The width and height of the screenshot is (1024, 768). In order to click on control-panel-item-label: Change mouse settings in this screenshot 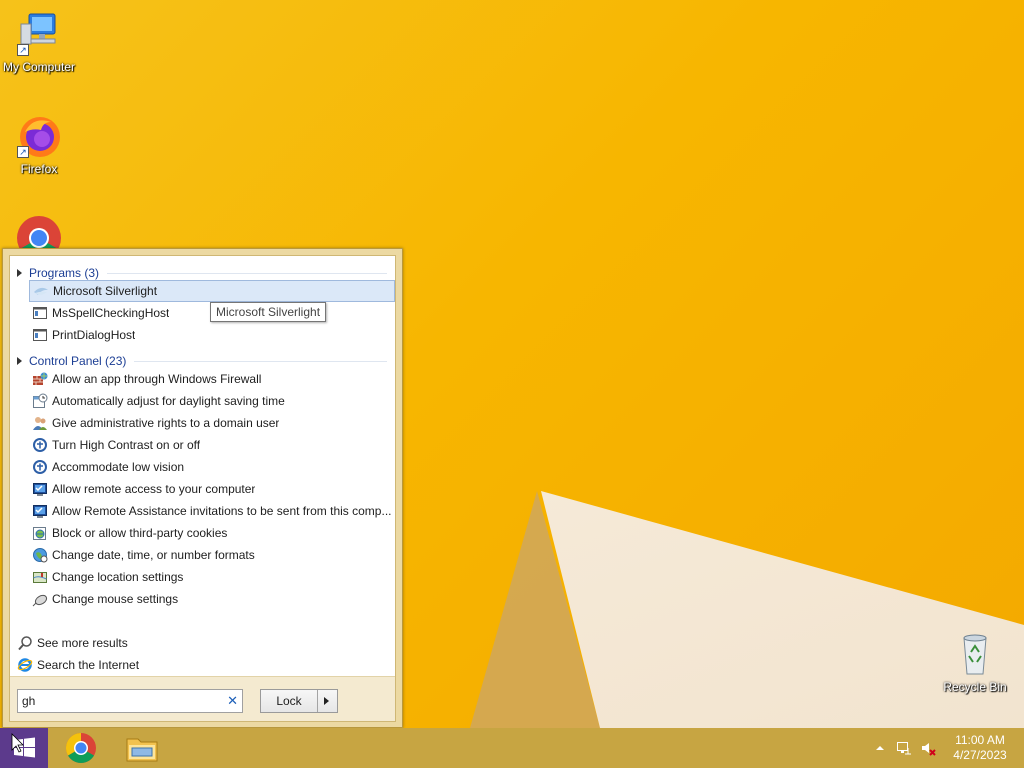, I will do `click(115, 599)`.